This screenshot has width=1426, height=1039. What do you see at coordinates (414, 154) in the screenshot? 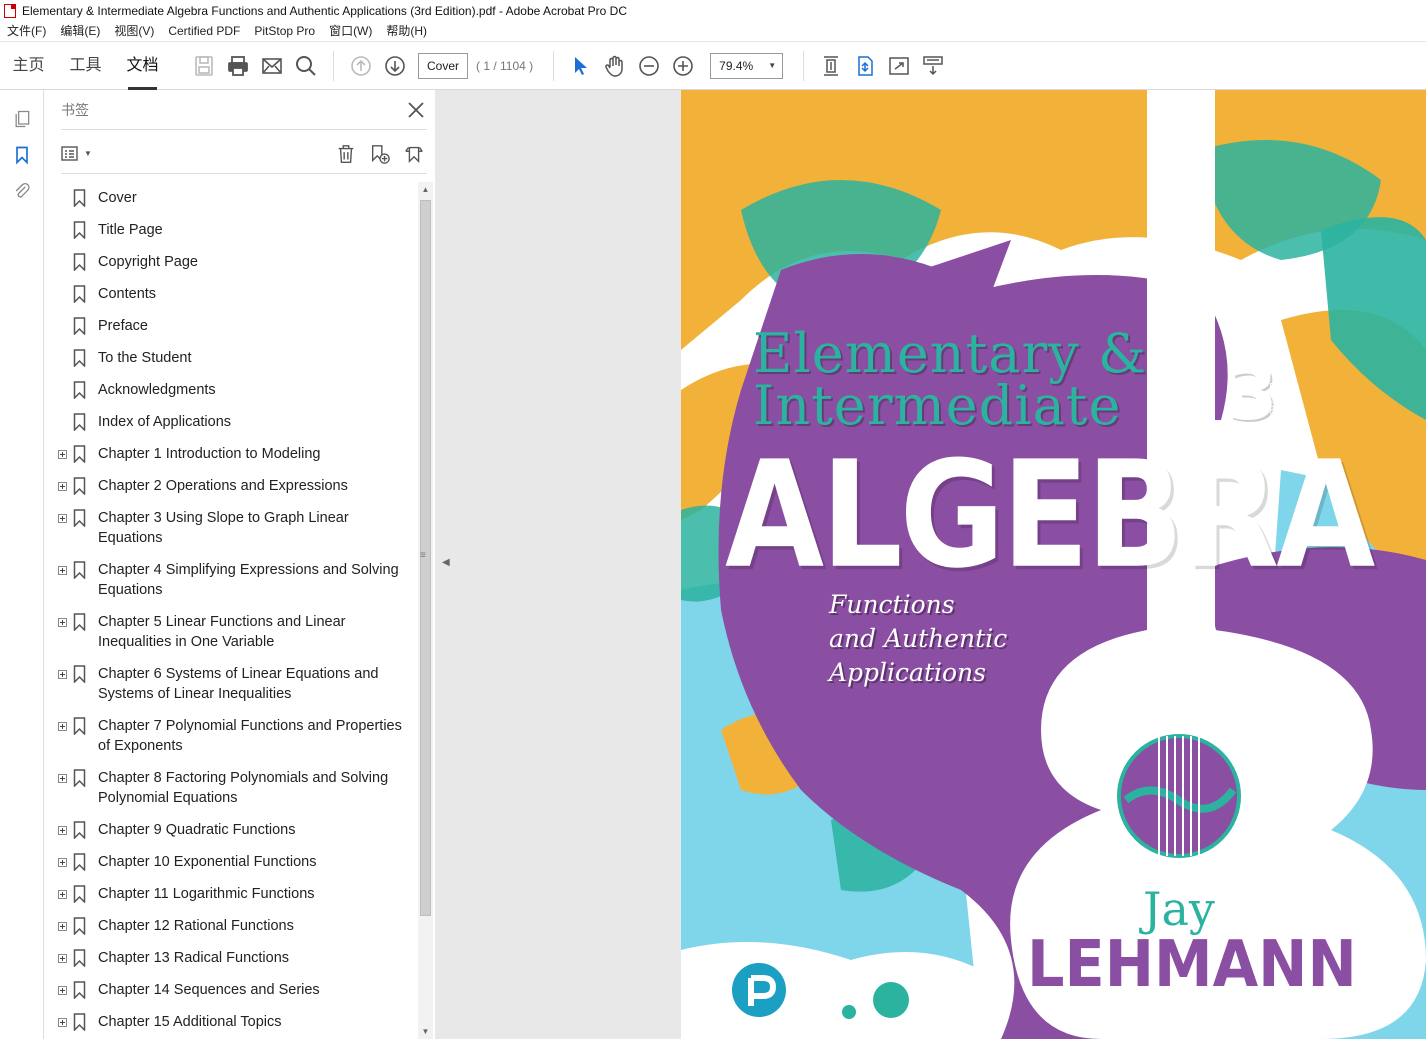
I see `expand-bookmark-button` at bounding box center [414, 154].